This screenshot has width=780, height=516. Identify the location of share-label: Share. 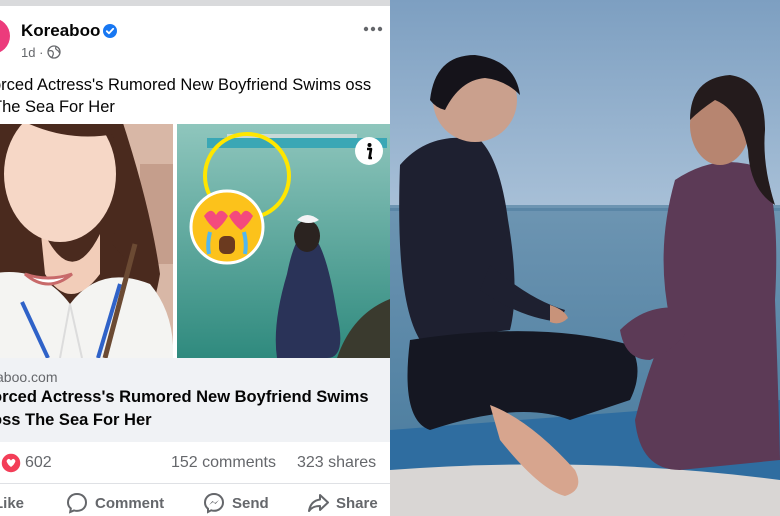
(357, 503).